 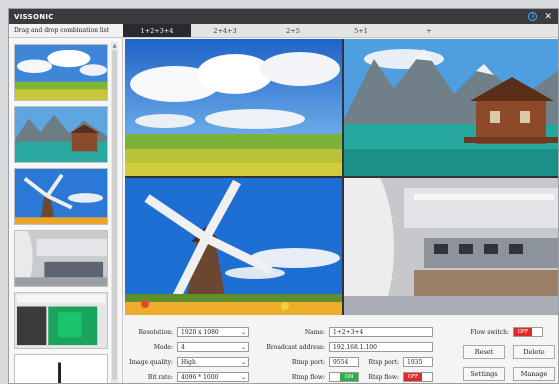 I want to click on image-quality-value: High, so click(x=188, y=362).